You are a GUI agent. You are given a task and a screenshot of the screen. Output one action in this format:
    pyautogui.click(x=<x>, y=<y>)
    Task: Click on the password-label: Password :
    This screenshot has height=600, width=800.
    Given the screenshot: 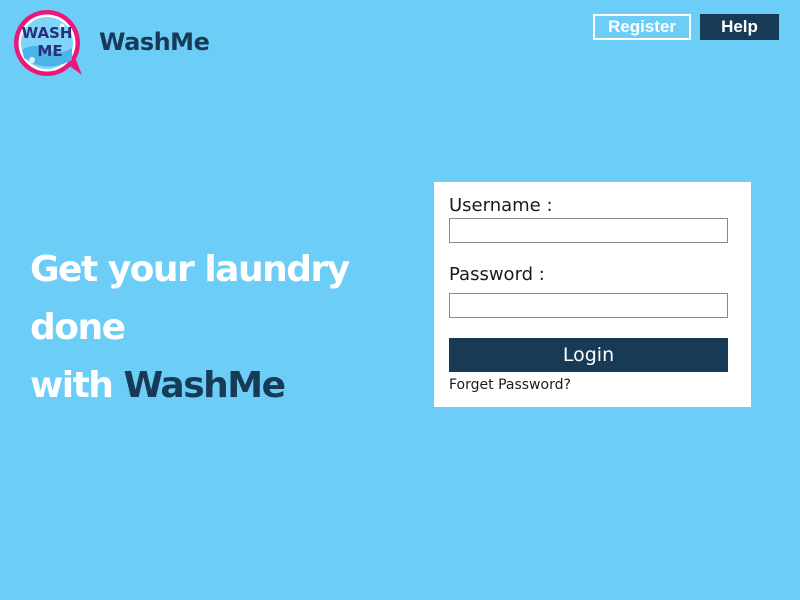 What is the action you would take?
    pyautogui.click(x=497, y=274)
    